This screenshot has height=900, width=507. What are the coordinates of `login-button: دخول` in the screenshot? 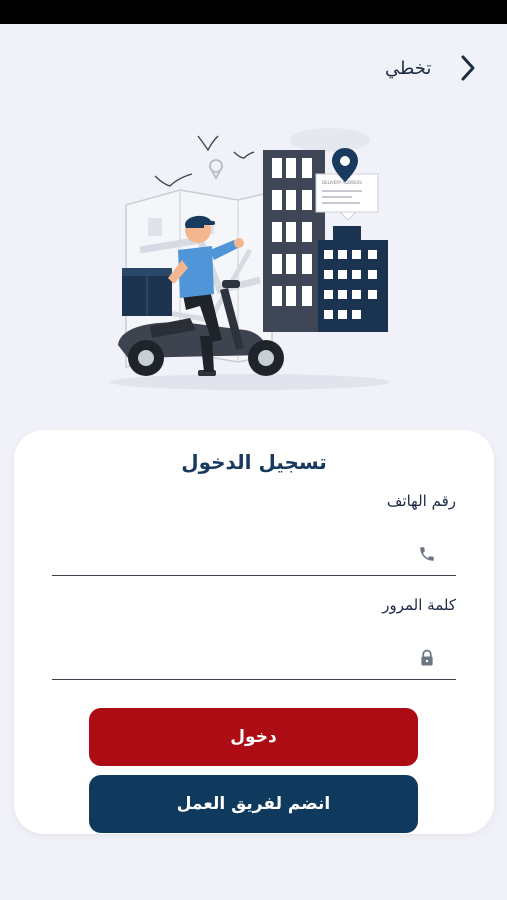 It's located at (253, 737).